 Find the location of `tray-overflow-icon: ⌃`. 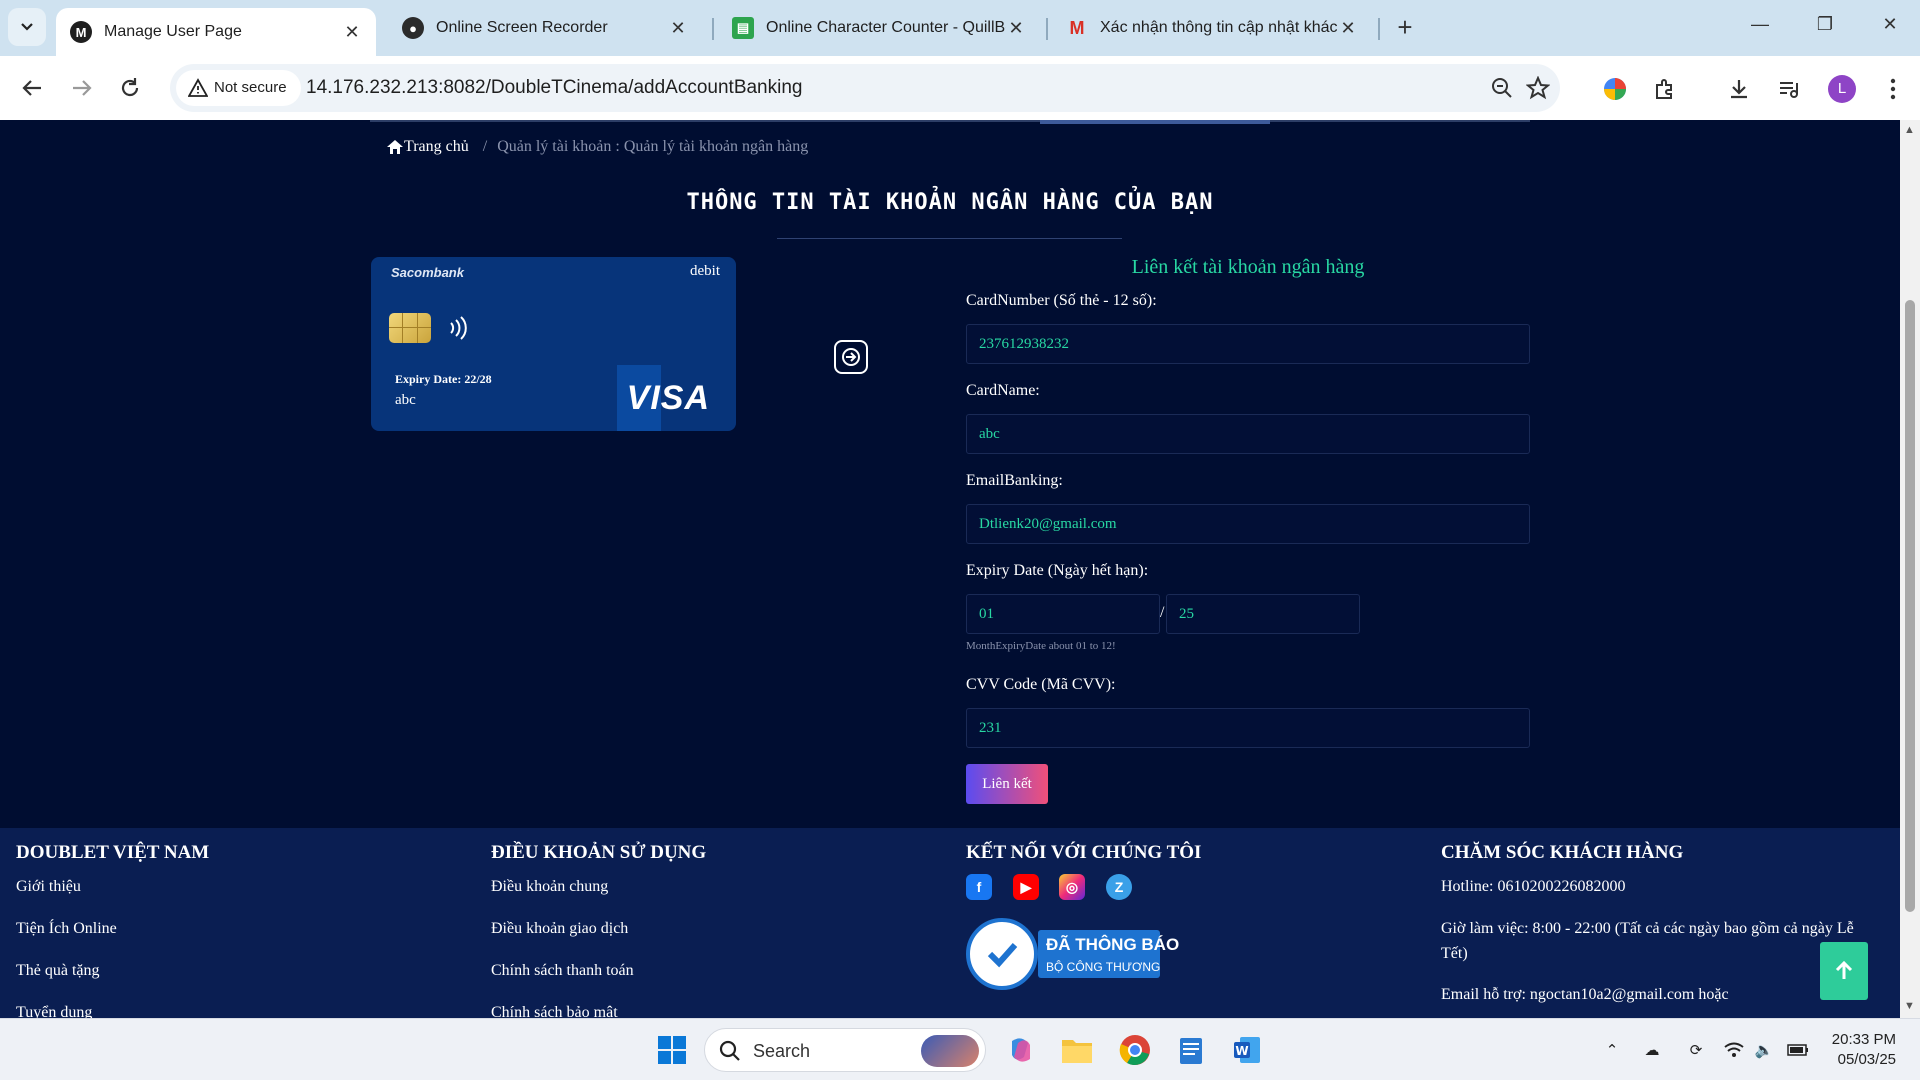

tray-overflow-icon: ⌃ is located at coordinates (1612, 1050).